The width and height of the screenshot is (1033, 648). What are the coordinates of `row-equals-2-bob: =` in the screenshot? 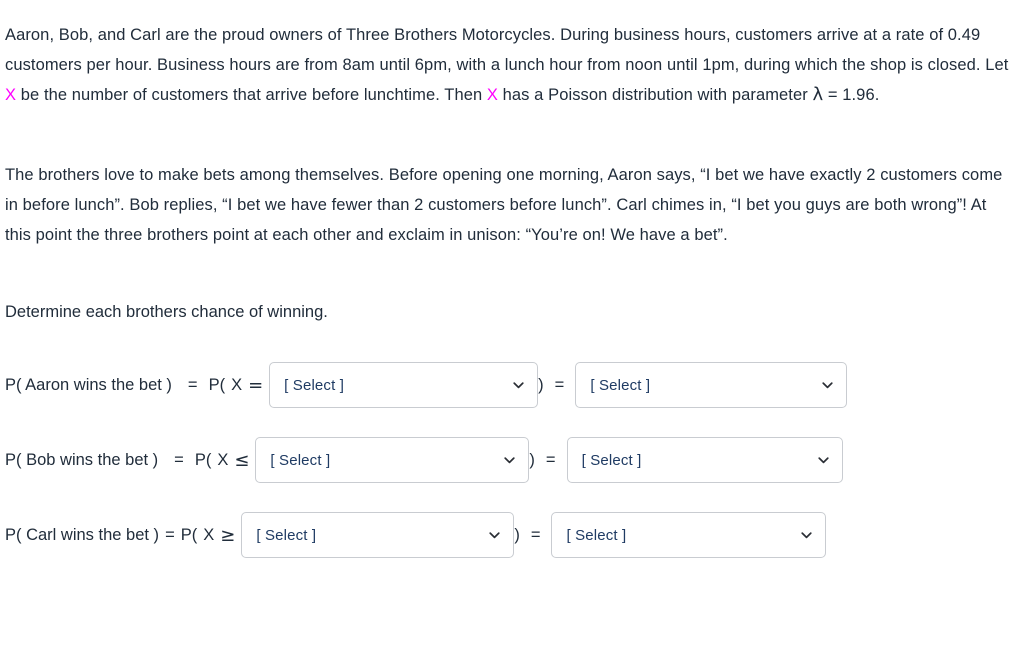 It's located at (550, 459).